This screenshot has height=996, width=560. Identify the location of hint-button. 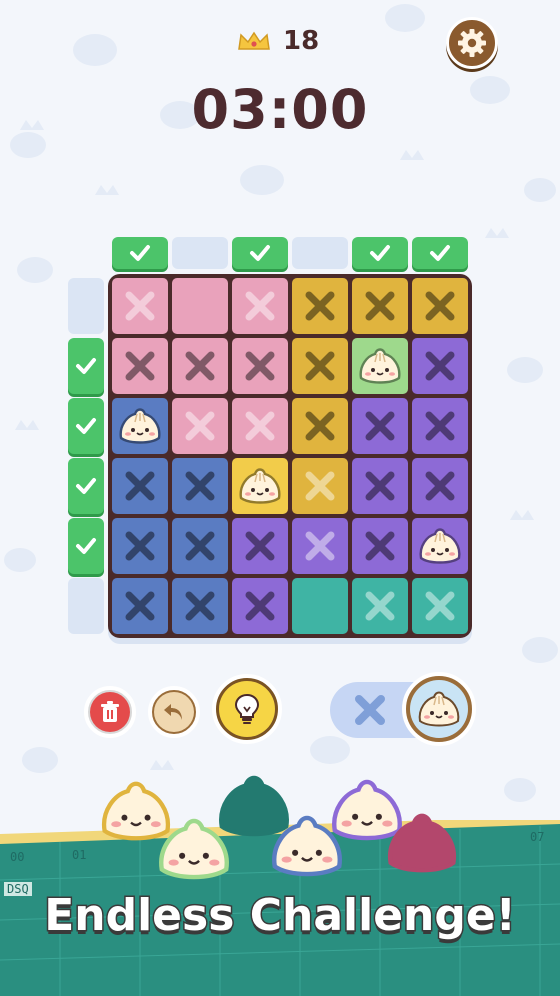
(247, 709).